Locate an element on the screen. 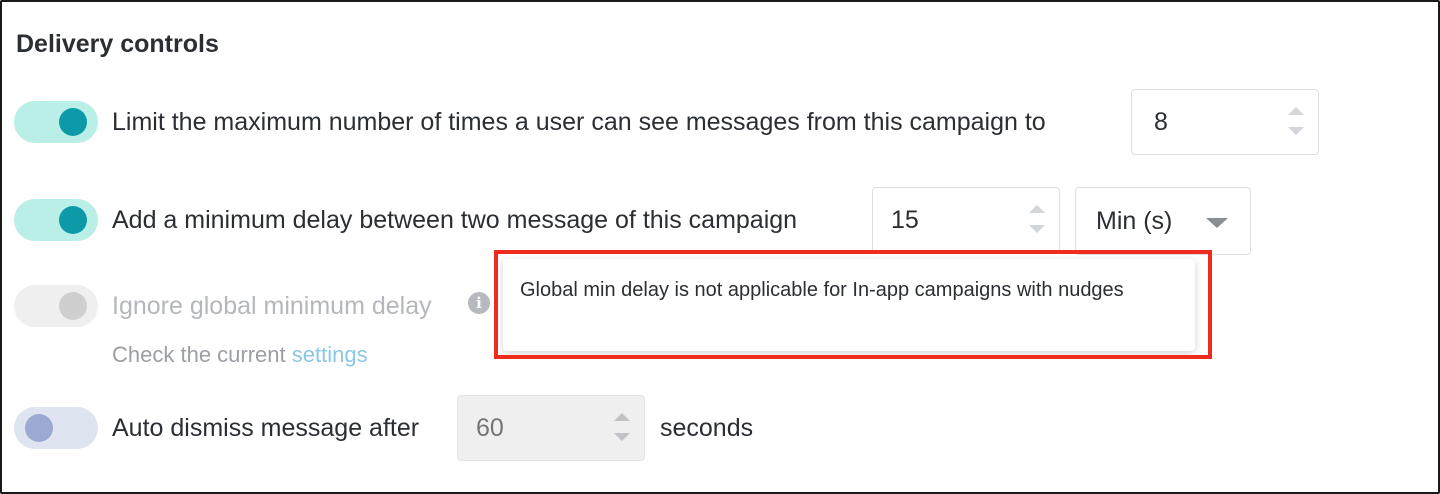  auto-dismiss-suffix: seconds is located at coordinates (707, 428).